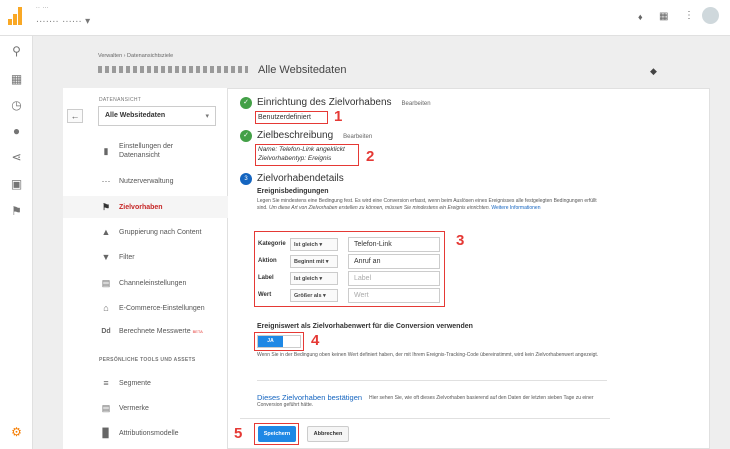  Describe the element at coordinates (147, 360) in the screenshot. I see `tools-section-label: PERSÖNLICHE TOOLS UND ASSETS` at that location.